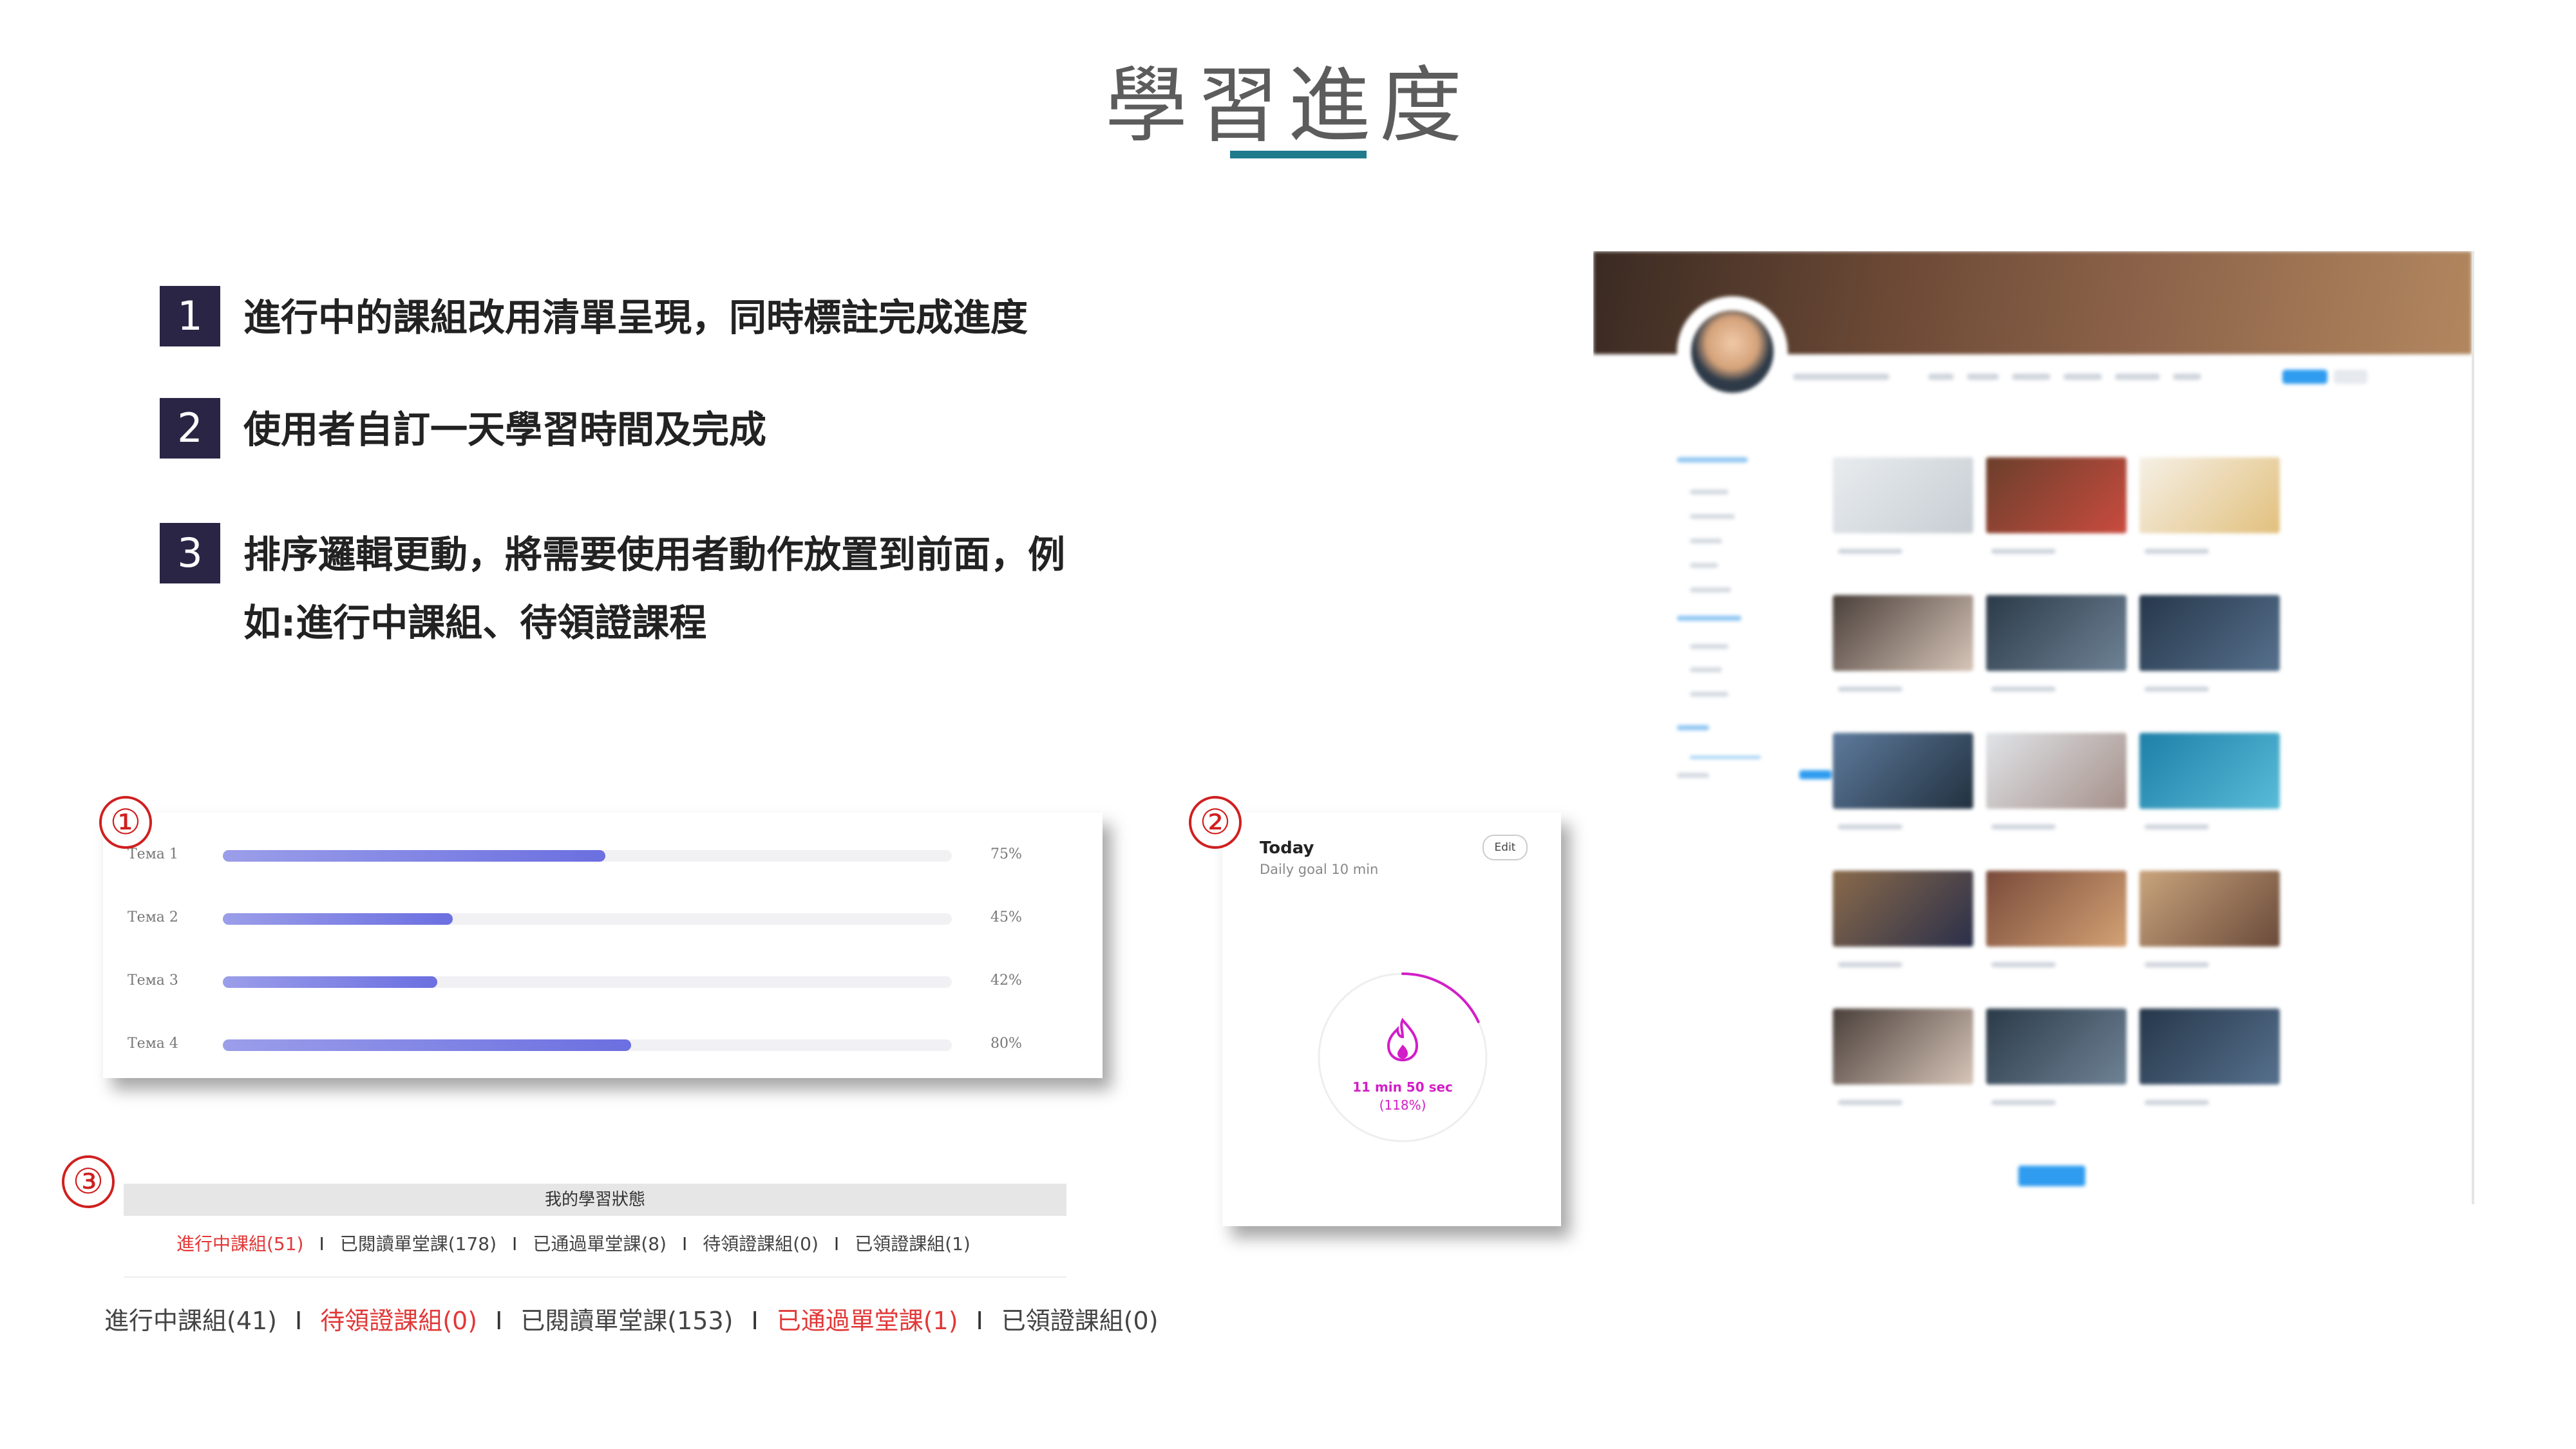  What do you see at coordinates (2051, 1176) in the screenshot?
I see `load-more-button` at bounding box center [2051, 1176].